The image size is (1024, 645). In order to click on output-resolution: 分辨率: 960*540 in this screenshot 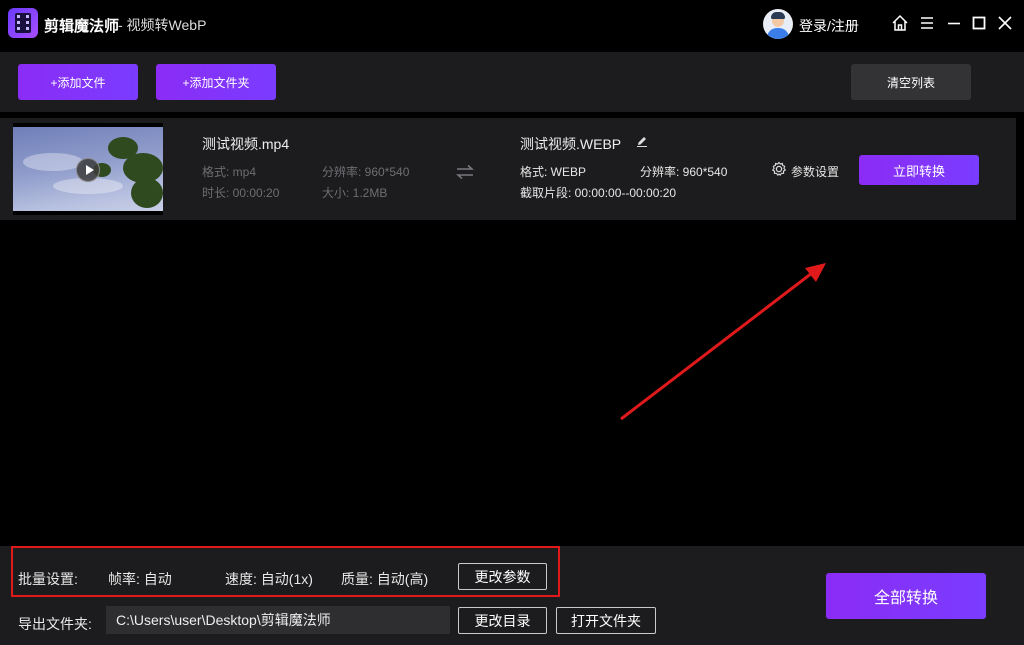, I will do `click(684, 172)`.